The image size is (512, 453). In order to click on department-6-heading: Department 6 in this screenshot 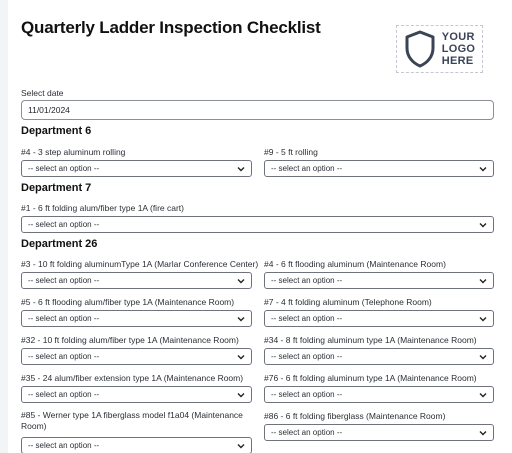, I will do `click(56, 131)`.